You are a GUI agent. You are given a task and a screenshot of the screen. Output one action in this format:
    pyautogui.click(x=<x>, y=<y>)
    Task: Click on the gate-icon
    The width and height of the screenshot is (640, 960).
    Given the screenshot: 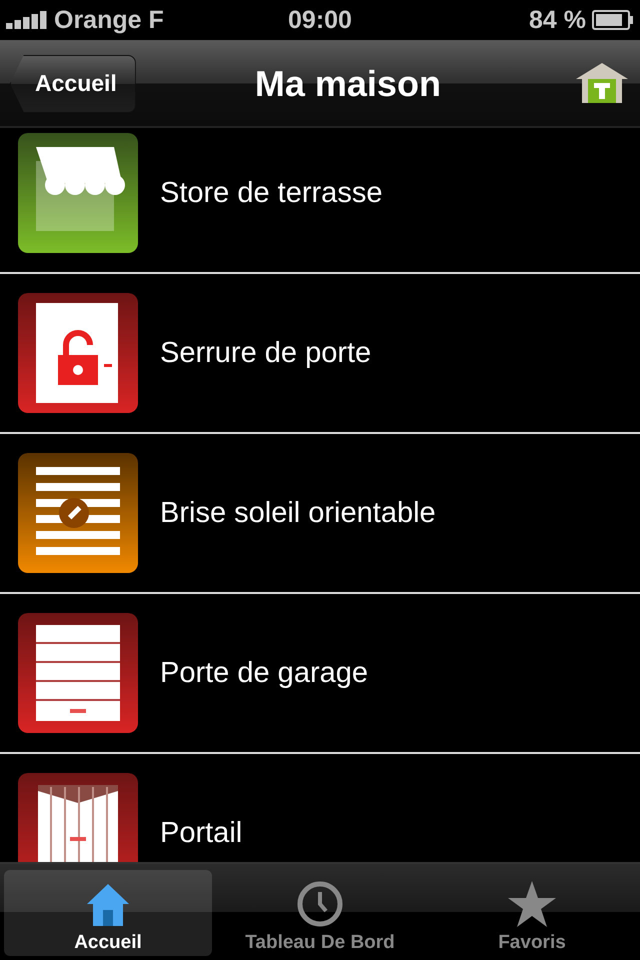 What is the action you would take?
    pyautogui.click(x=78, y=817)
    